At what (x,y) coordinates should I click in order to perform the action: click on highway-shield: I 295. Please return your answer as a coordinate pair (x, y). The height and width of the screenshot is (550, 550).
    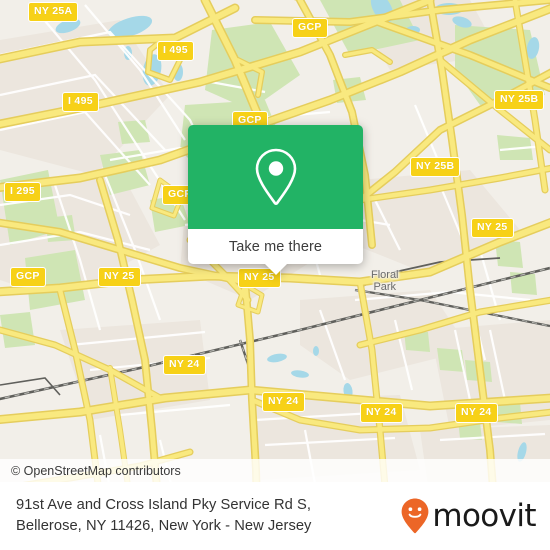
    Looking at the image, I should click on (22, 192).